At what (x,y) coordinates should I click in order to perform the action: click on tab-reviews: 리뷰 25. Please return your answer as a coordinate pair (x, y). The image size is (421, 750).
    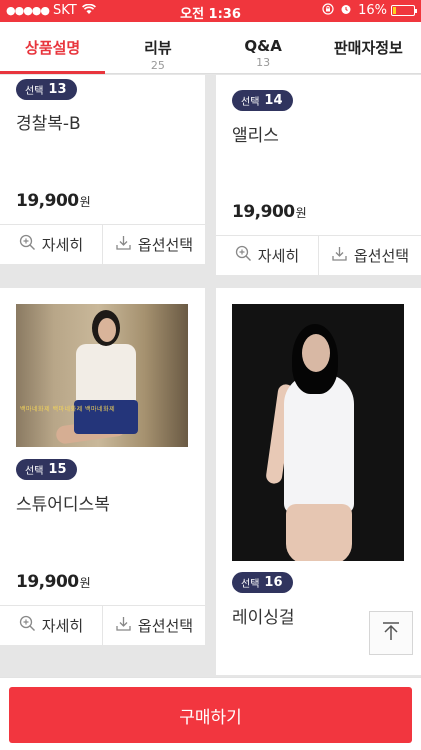
    Looking at the image, I should click on (157, 47).